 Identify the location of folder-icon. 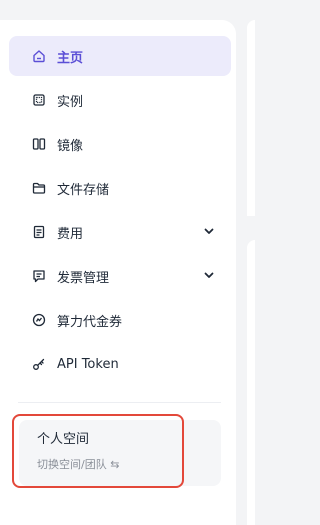
(38, 188).